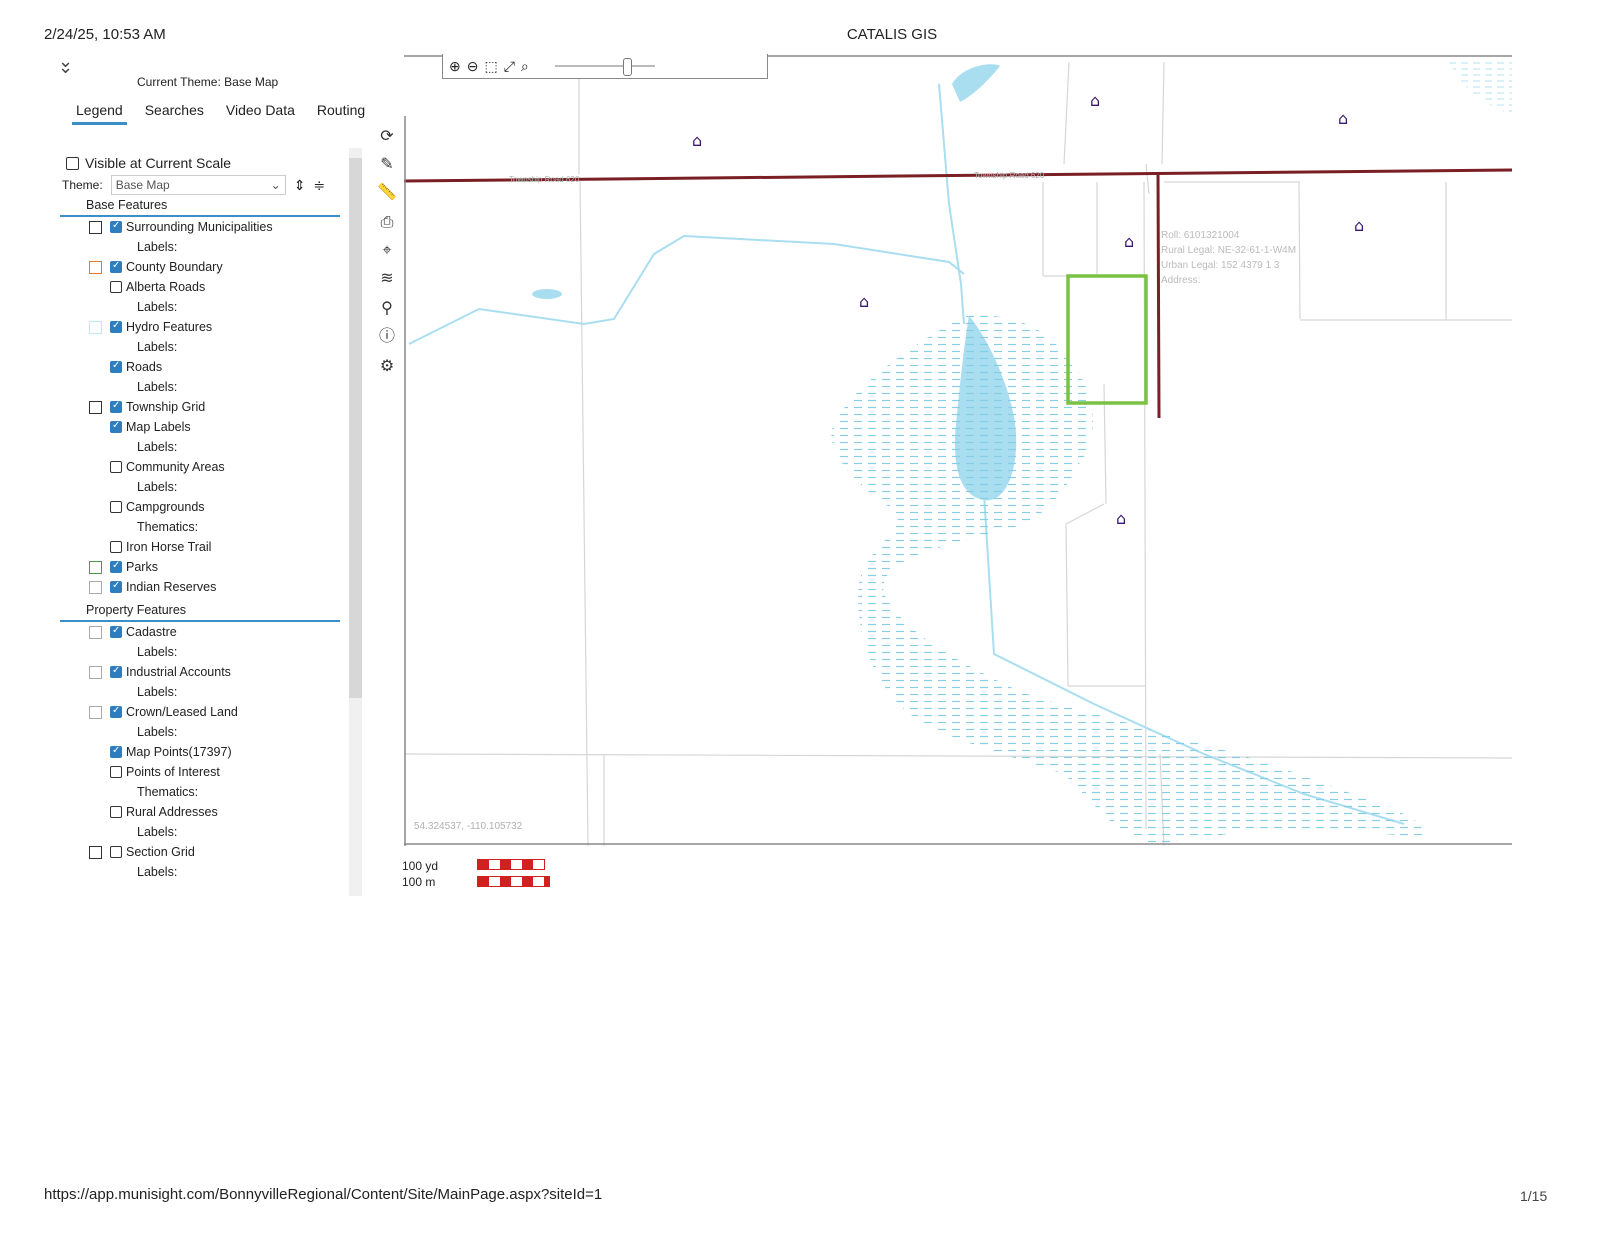 Image resolution: width=1600 pixels, height=1236 pixels. Describe the element at coordinates (179, 752) in the screenshot. I see `layer-name: Map Points(17397)` at that location.